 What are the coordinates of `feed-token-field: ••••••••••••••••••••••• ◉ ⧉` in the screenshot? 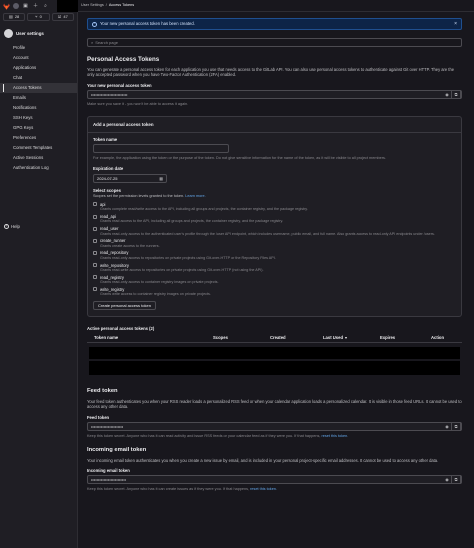 It's located at (274, 427).